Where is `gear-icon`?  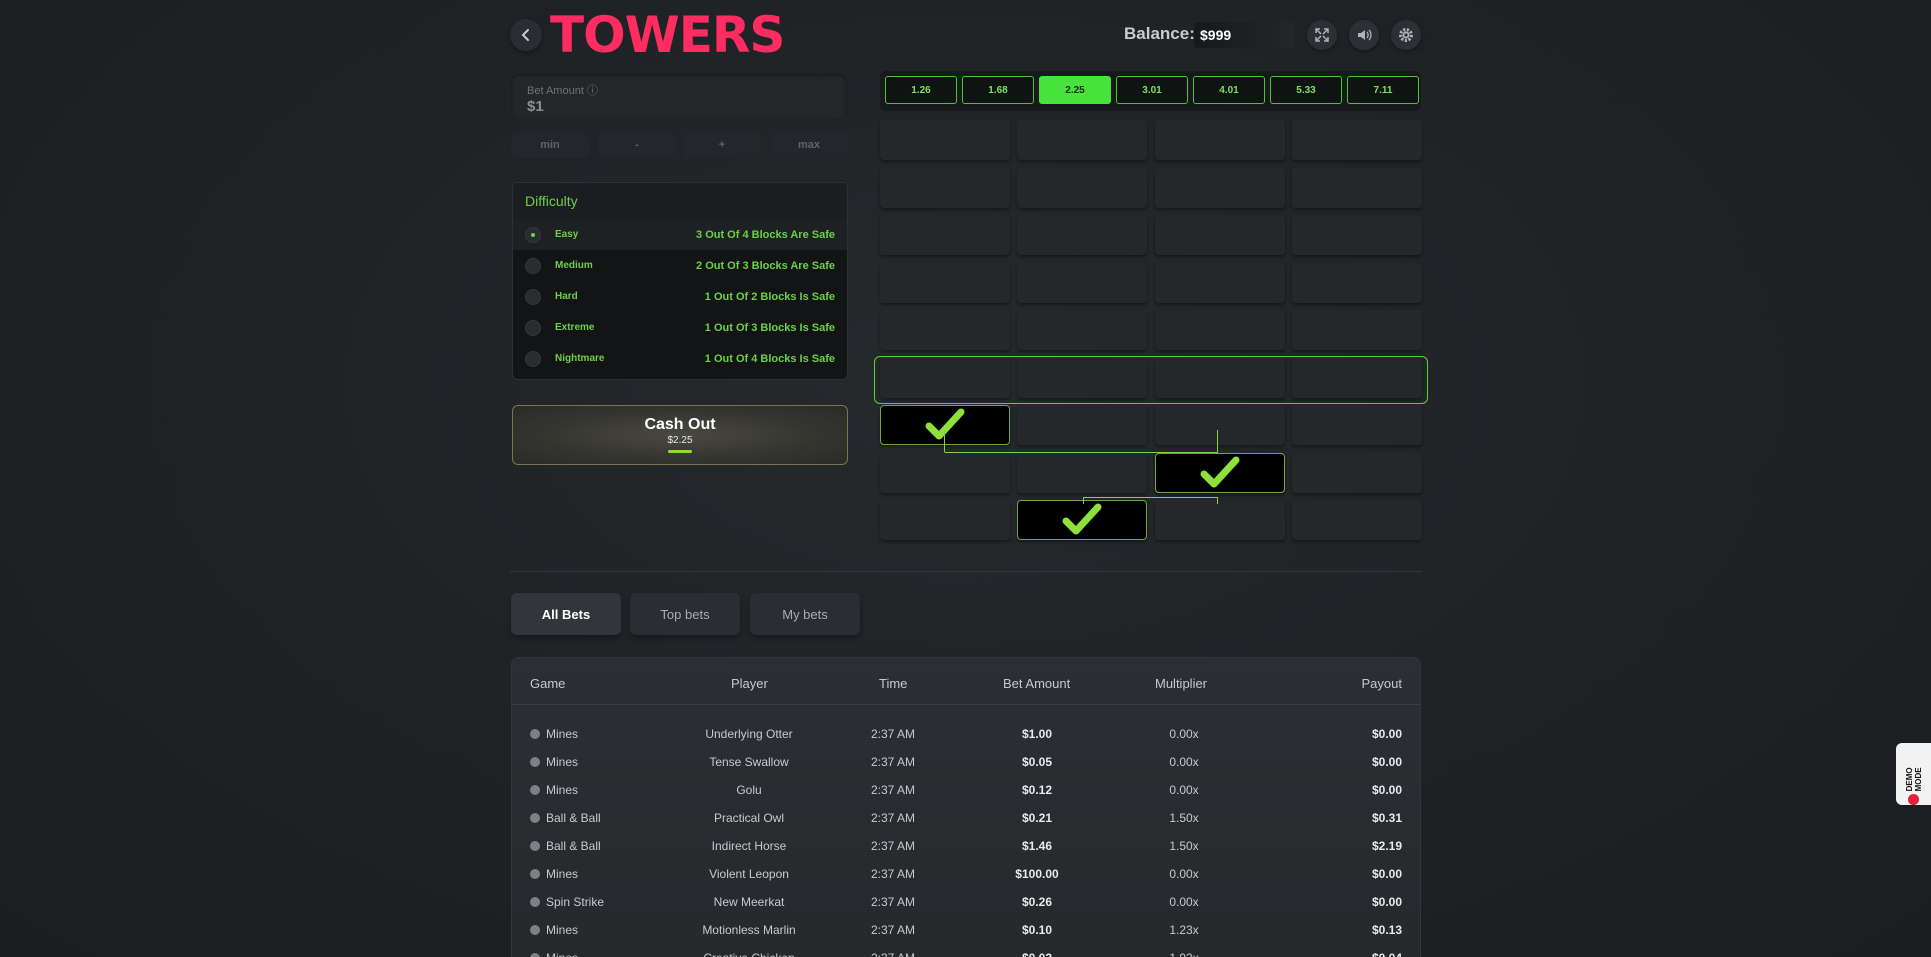 gear-icon is located at coordinates (1406, 35).